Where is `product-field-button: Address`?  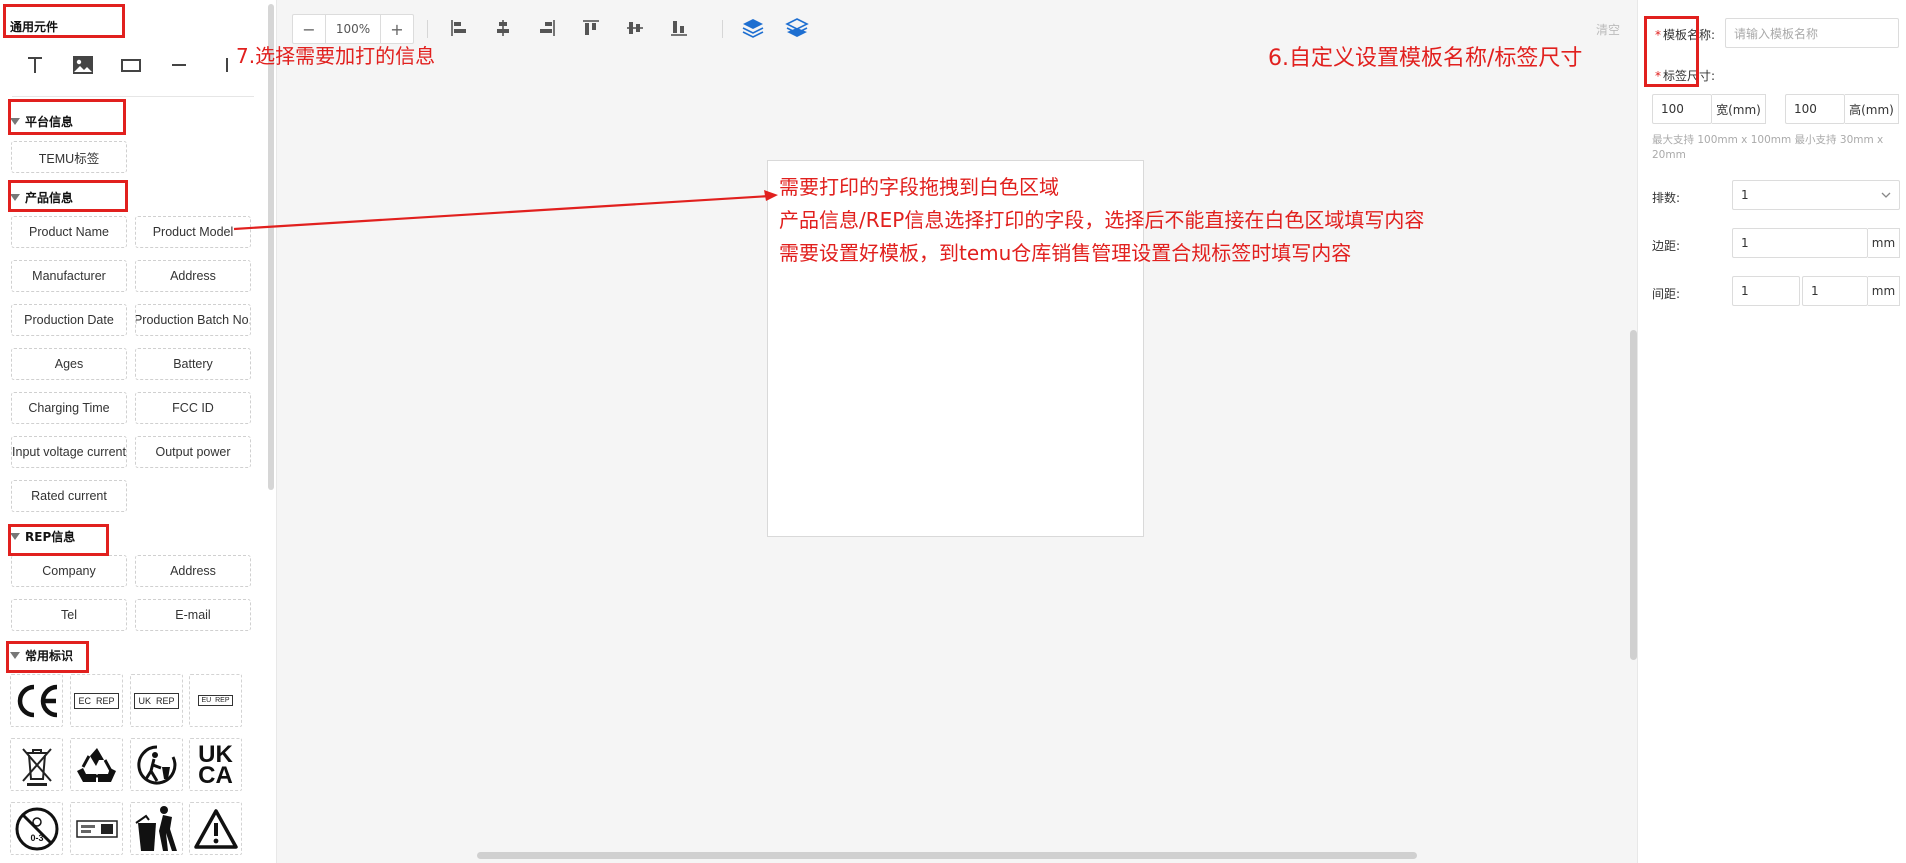 product-field-button: Address is located at coordinates (193, 276).